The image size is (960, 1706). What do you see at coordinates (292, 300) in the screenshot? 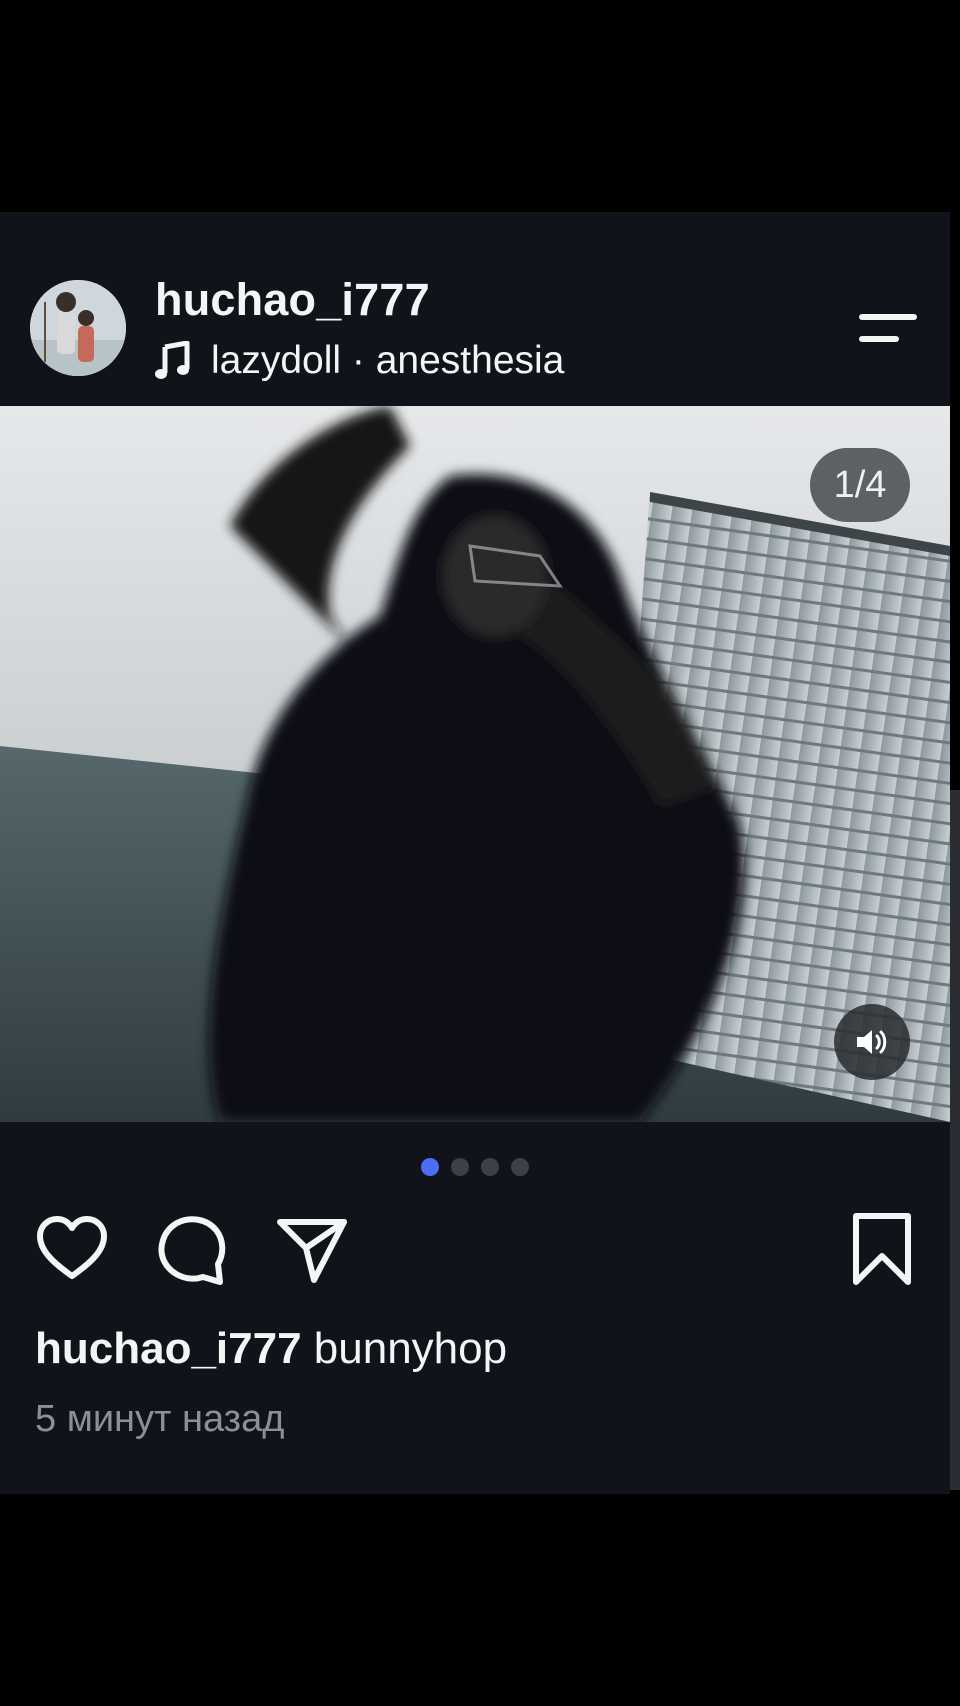
I see `post-username: huchao_i777` at bounding box center [292, 300].